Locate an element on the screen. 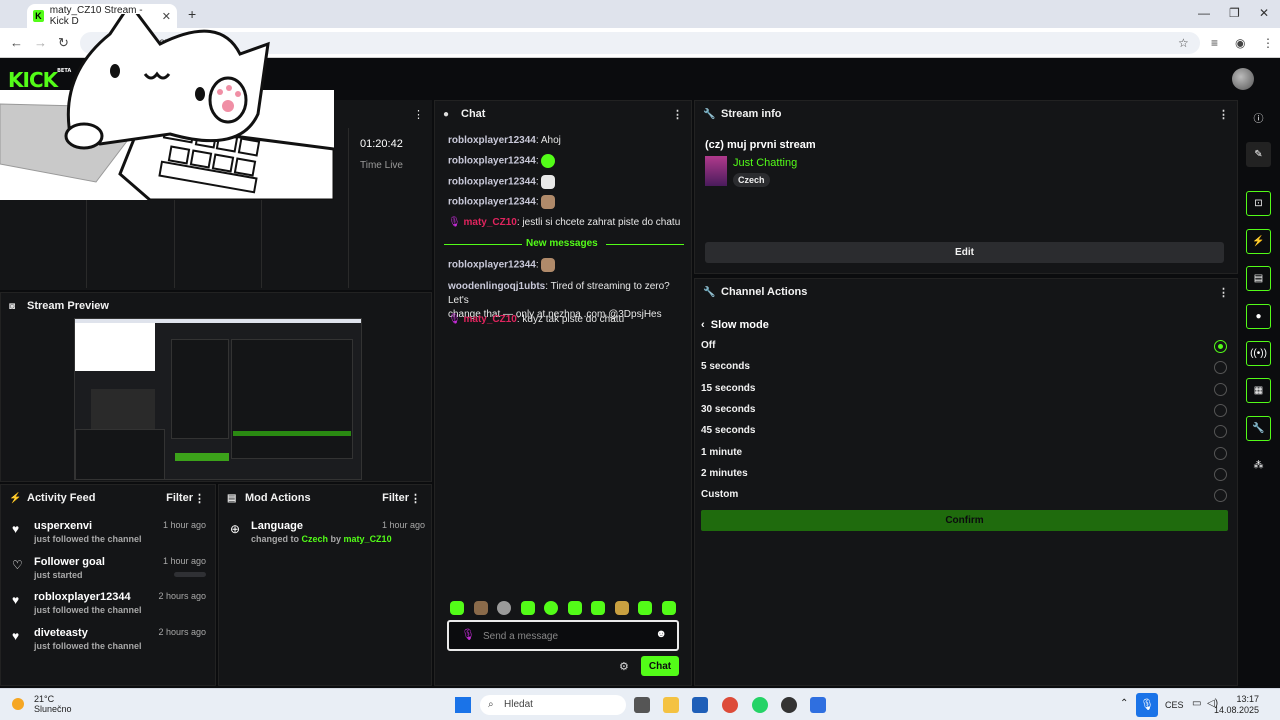  chat-bubble-icon: ● is located at coordinates (1258, 316).